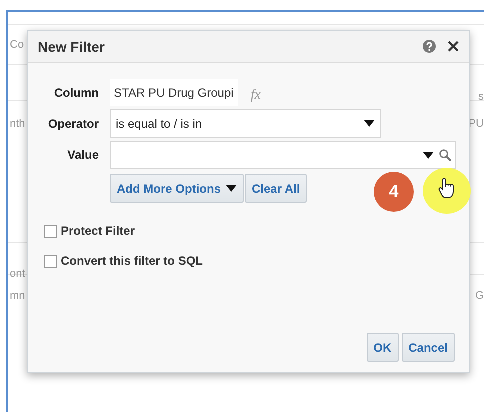  I want to click on checkbox-label: Protect Filter, so click(98, 231).